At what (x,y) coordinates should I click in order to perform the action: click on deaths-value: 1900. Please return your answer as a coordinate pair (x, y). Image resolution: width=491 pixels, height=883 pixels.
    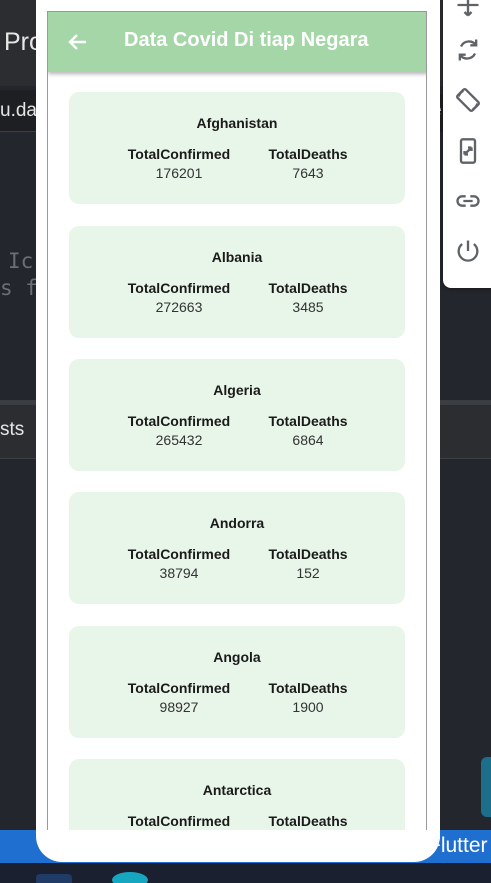
    Looking at the image, I should click on (308, 707).